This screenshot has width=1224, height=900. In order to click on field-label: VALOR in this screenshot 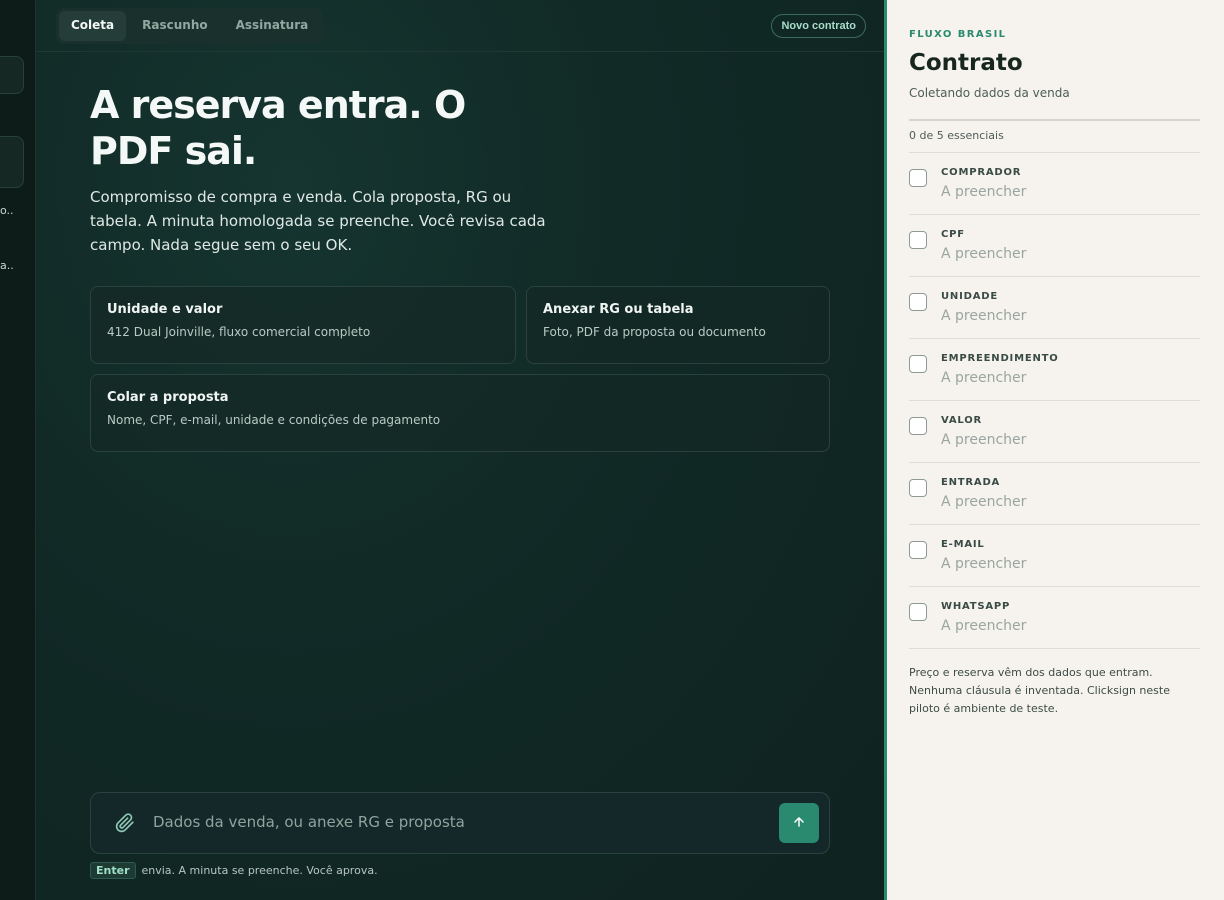, I will do `click(962, 420)`.